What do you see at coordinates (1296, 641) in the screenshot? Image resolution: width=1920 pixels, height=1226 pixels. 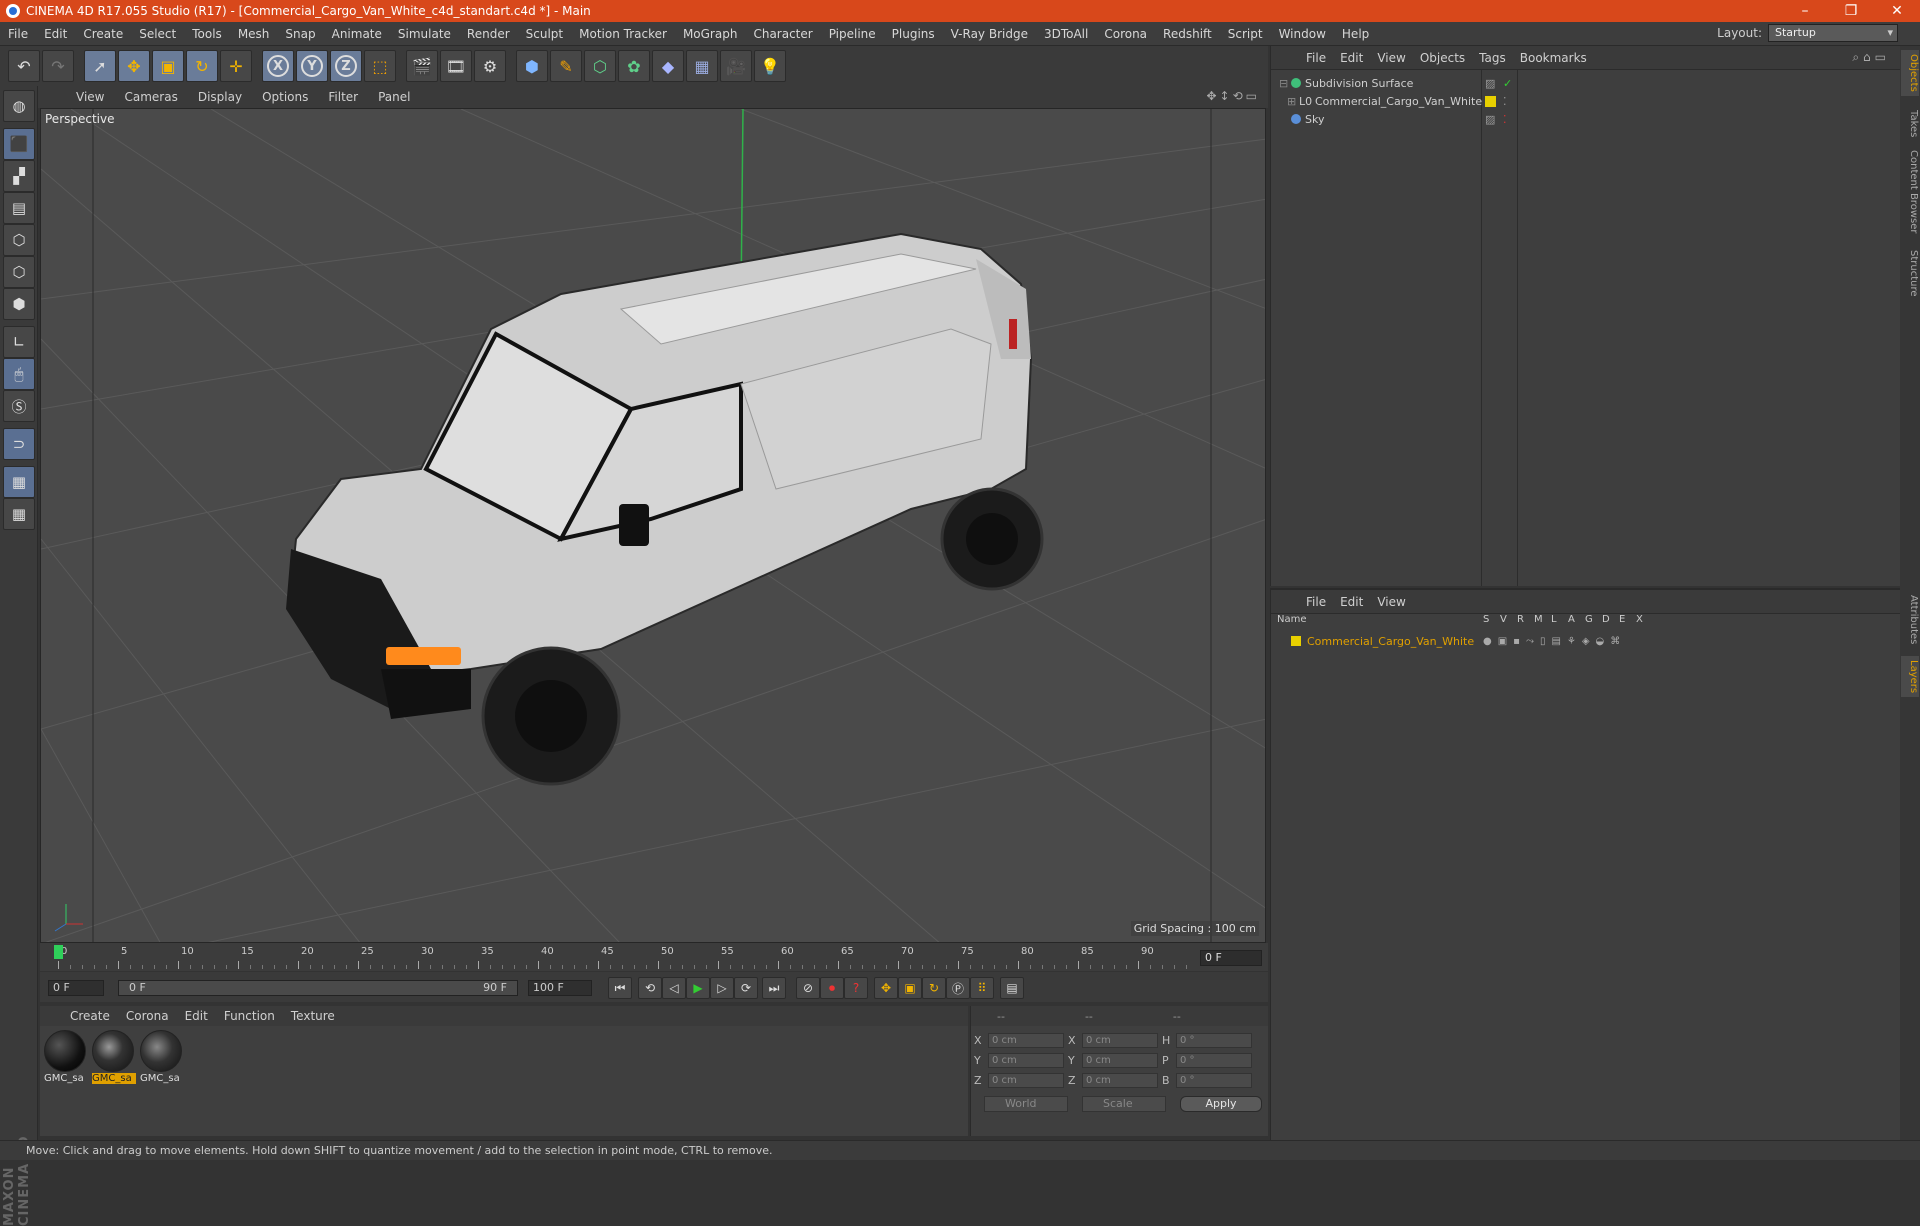 I see `layer-color-swatch` at bounding box center [1296, 641].